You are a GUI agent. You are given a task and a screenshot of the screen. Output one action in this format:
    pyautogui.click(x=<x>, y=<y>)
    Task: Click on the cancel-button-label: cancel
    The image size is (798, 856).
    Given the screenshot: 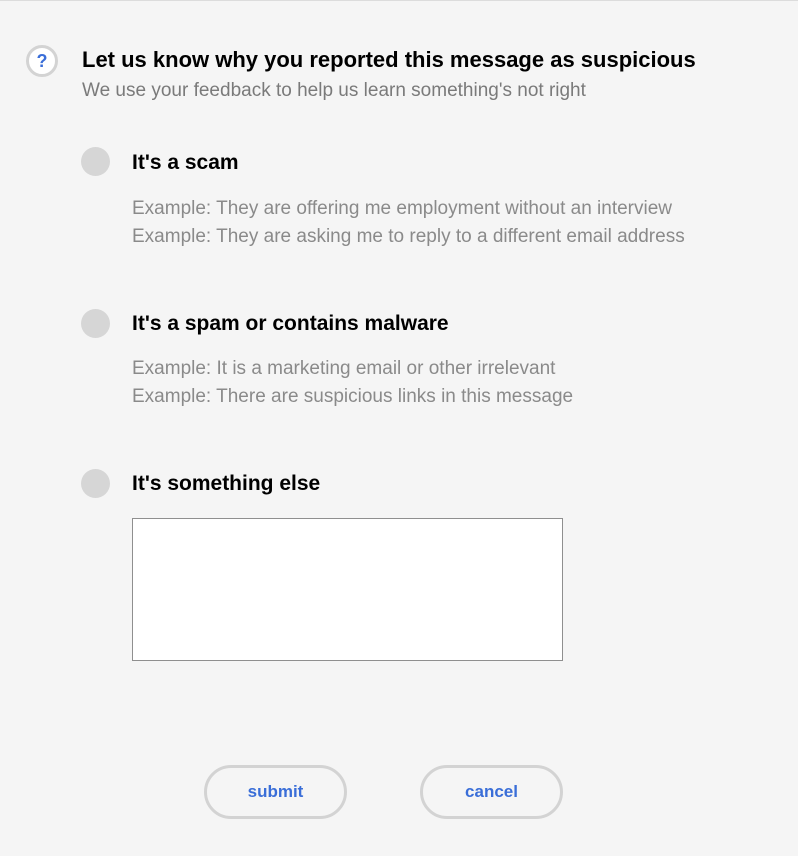 What is the action you would take?
    pyautogui.click(x=491, y=791)
    